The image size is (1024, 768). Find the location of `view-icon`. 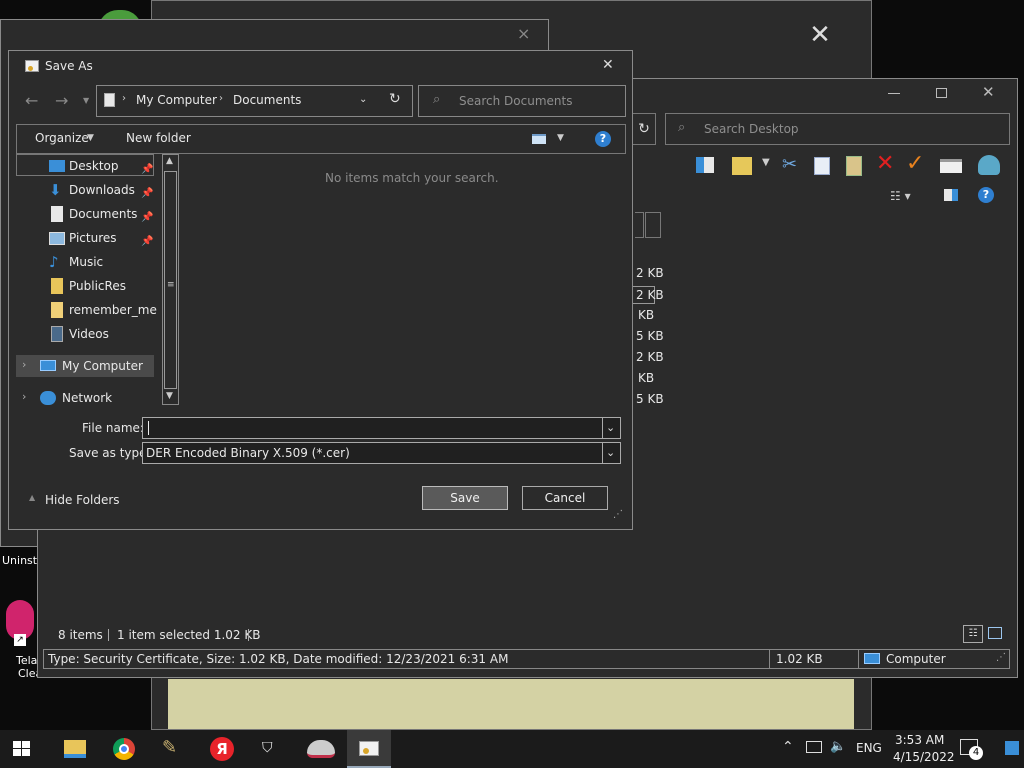

view-icon is located at coordinates (539, 139).